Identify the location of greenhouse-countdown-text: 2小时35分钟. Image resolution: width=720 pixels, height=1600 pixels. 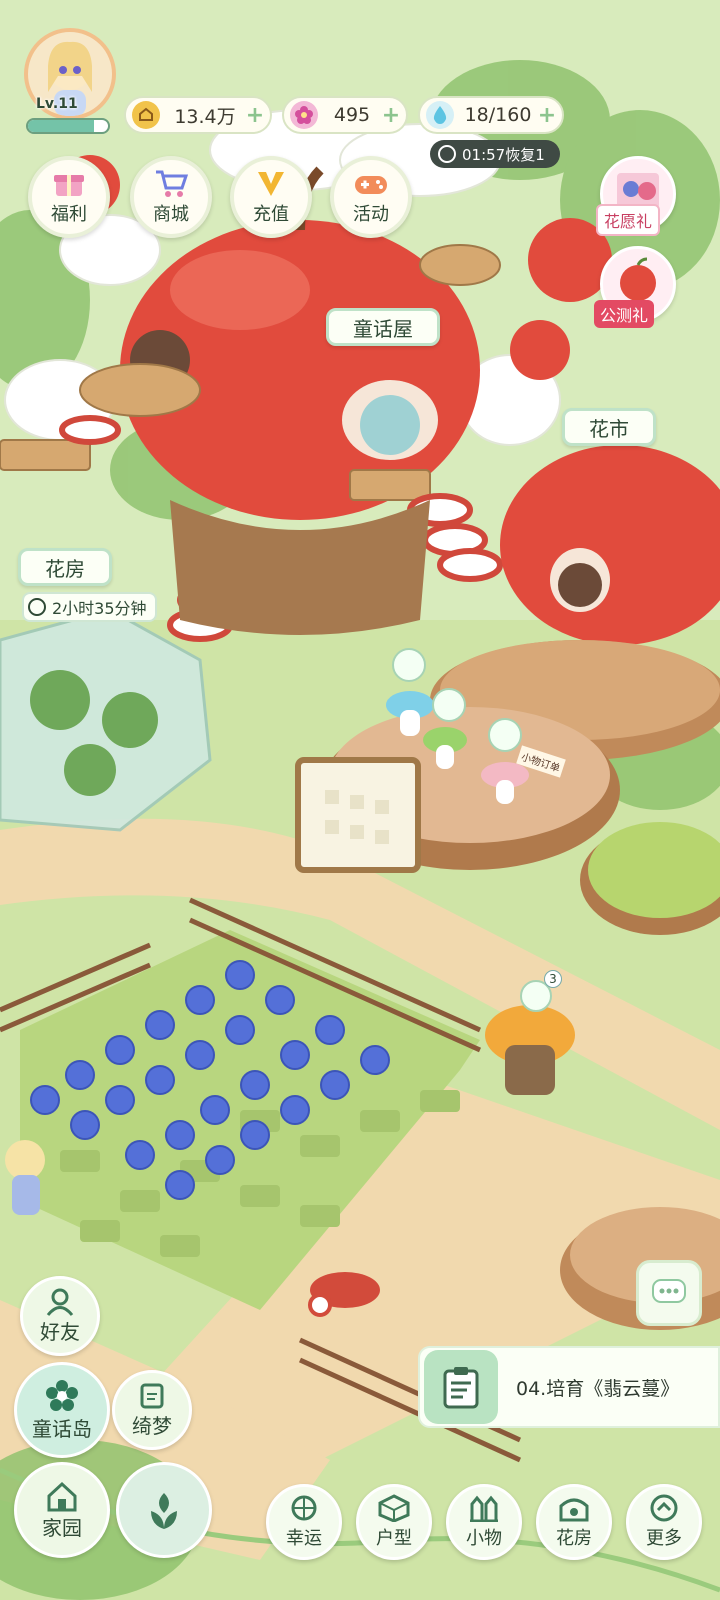
(99, 608).